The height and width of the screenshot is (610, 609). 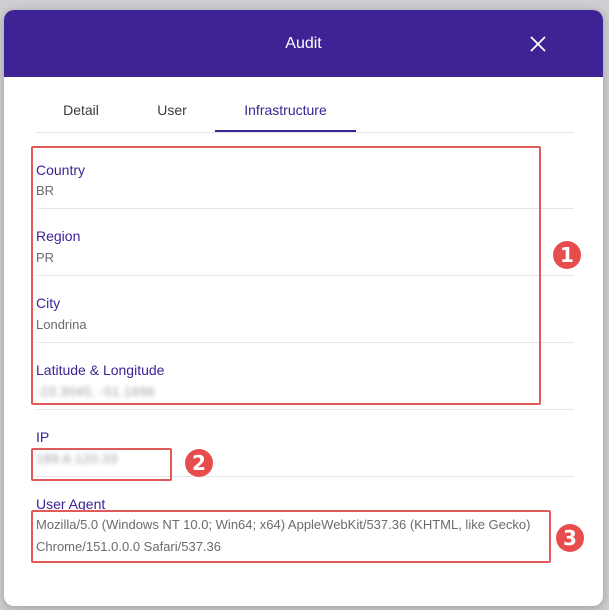 What do you see at coordinates (71, 504) in the screenshot?
I see `user-agent-label: User Agent` at bounding box center [71, 504].